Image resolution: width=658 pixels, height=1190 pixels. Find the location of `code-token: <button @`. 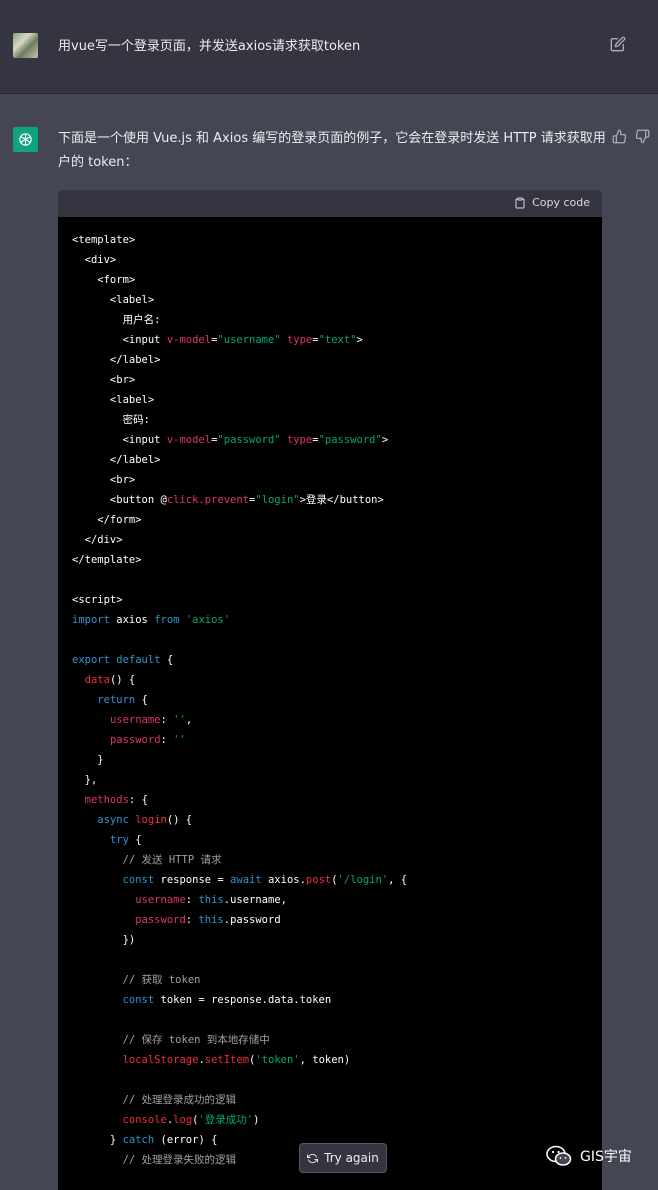

code-token: <button @ is located at coordinates (119, 500).